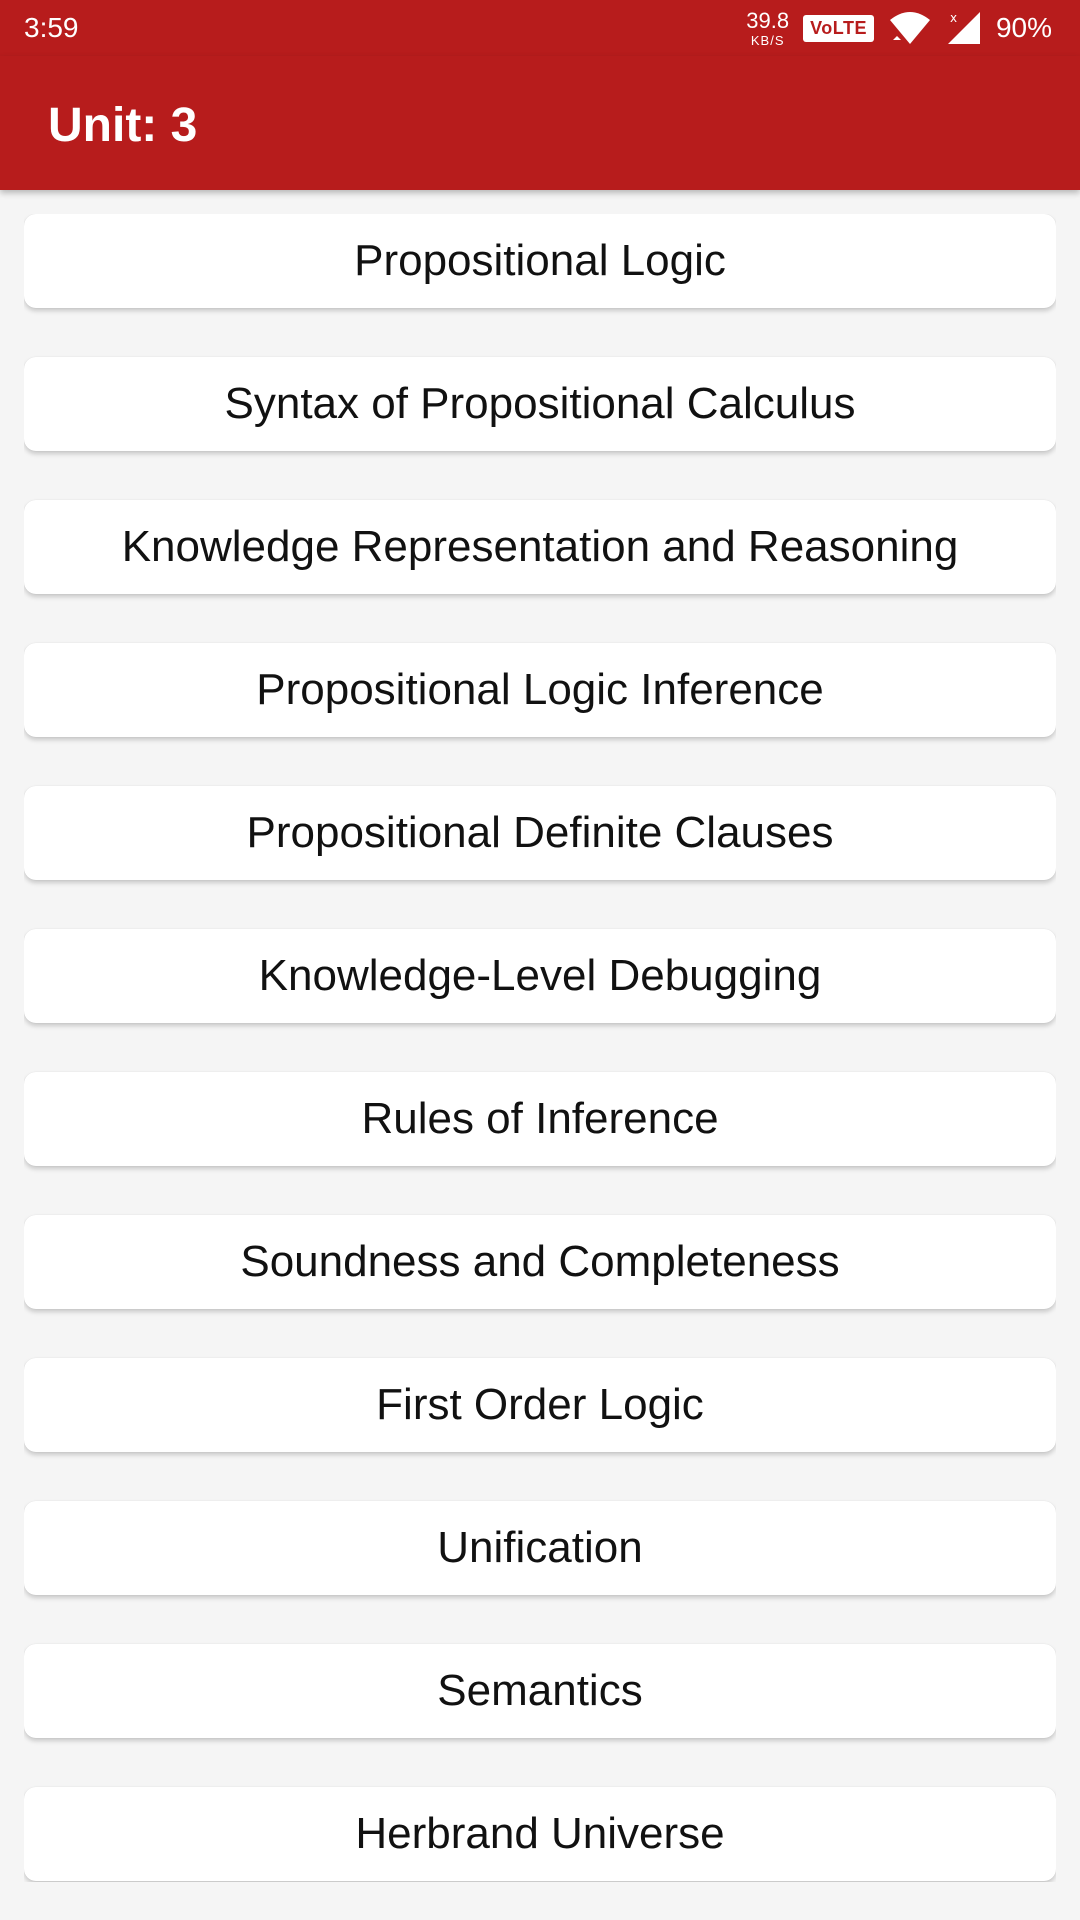 This screenshot has width=1080, height=1920. What do you see at coordinates (540, 404) in the screenshot?
I see `topic-item-syntax-of-propositional-calculus: Syntax of Propositional Calculus` at bounding box center [540, 404].